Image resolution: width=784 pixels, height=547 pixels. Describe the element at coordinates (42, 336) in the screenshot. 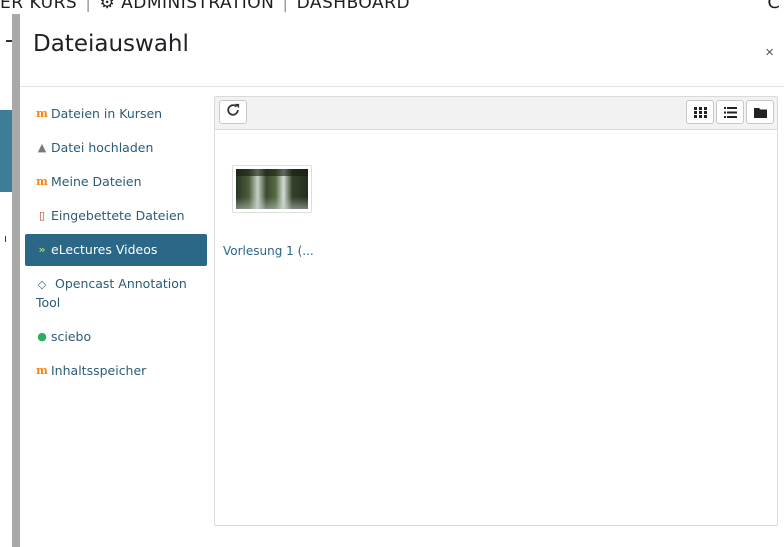

I see `sciebo-icon: ●` at that location.